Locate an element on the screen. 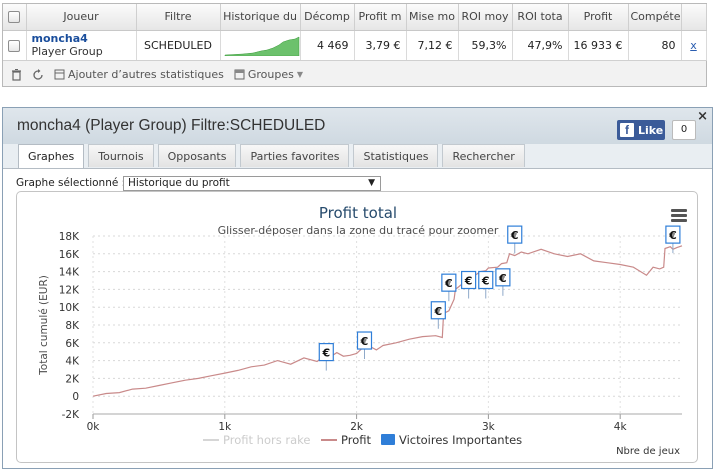  tab-graphes: Graphes is located at coordinates (51, 156).